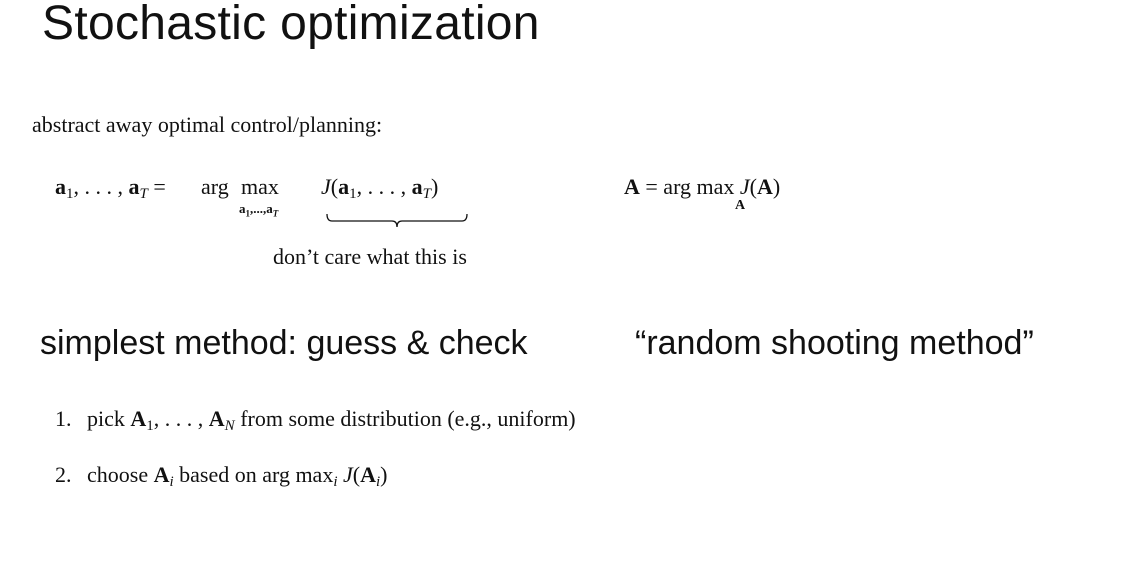  I want to click on list-item: 2. choose Ai based on arg maxi J(Ai), so click(315, 490).